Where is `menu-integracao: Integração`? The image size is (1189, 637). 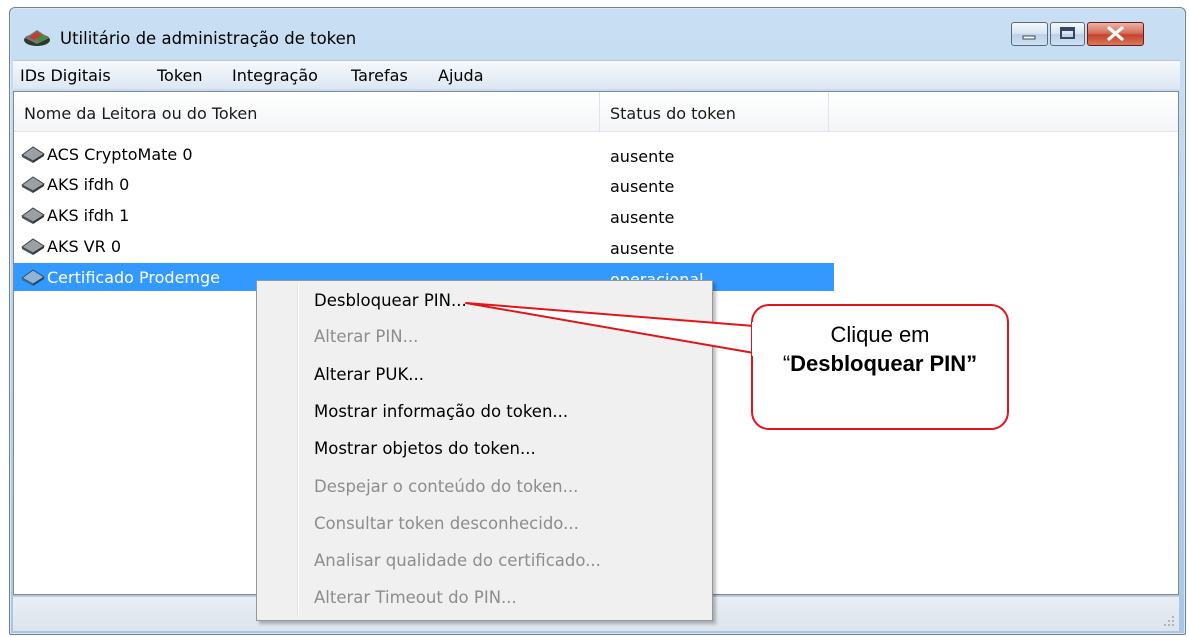
menu-integracao: Integração is located at coordinates (275, 75).